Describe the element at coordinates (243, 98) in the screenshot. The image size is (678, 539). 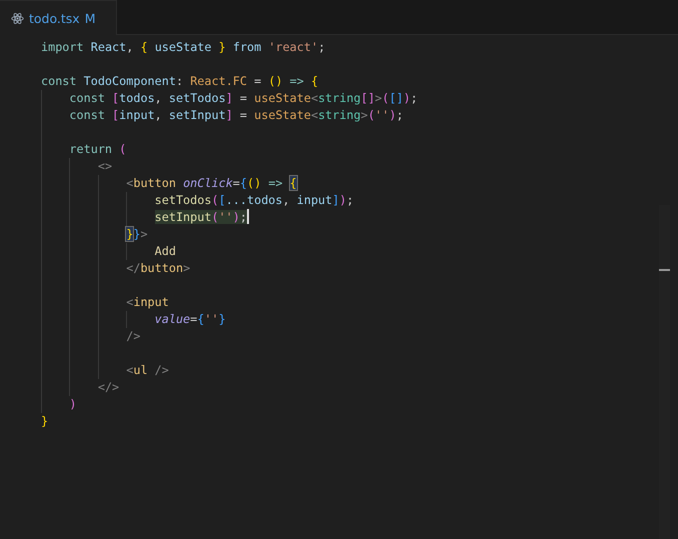
I see `code-line: const [todos, setTodos] = useState<string[]>([]);` at that location.